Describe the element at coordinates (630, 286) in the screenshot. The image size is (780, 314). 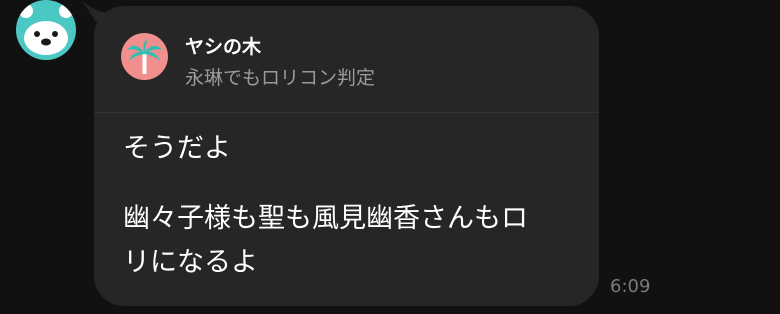
I see `message-timestamp: 6:09` at that location.